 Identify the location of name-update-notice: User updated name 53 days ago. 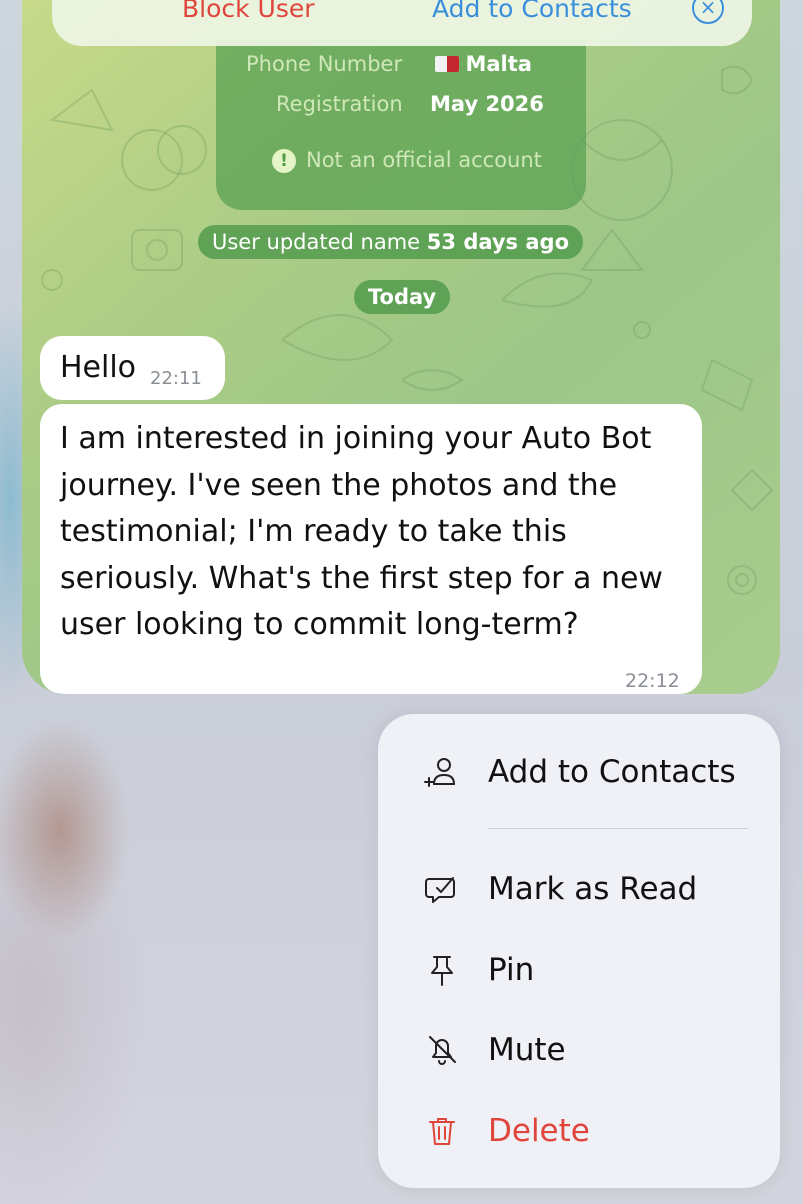
(391, 242).